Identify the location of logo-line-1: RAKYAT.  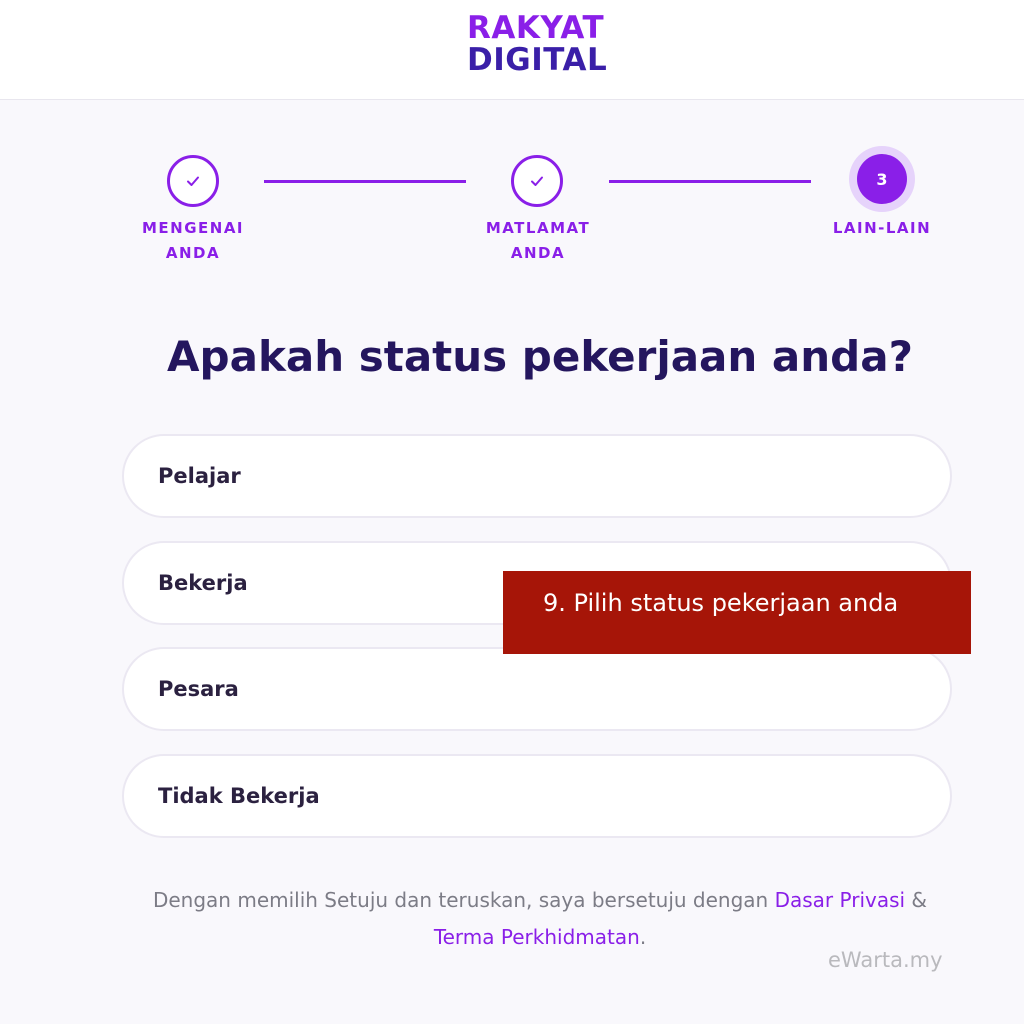
(536, 28).